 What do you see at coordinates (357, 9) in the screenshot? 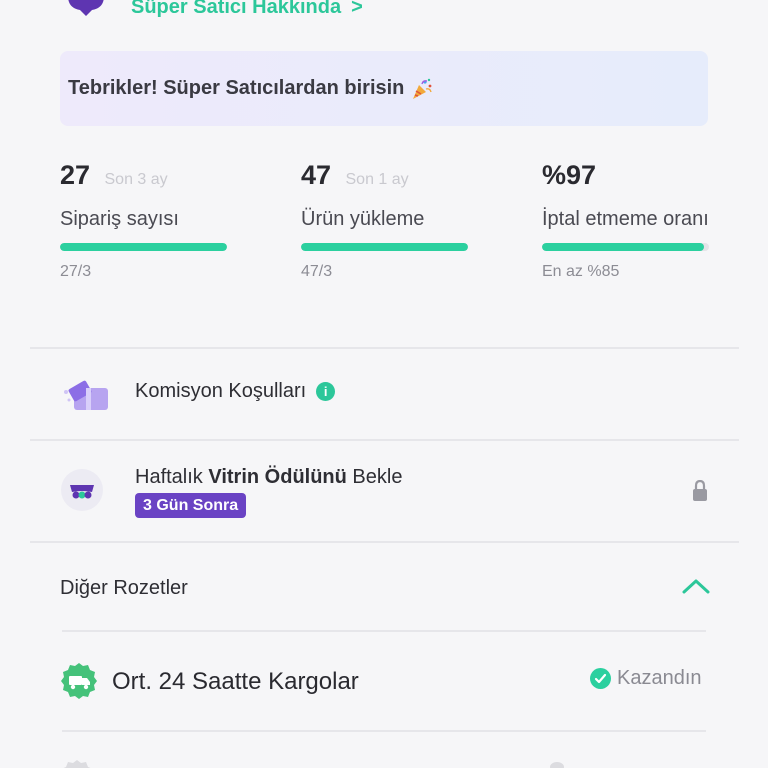
I see `chevron-right-icon: >` at bounding box center [357, 9].